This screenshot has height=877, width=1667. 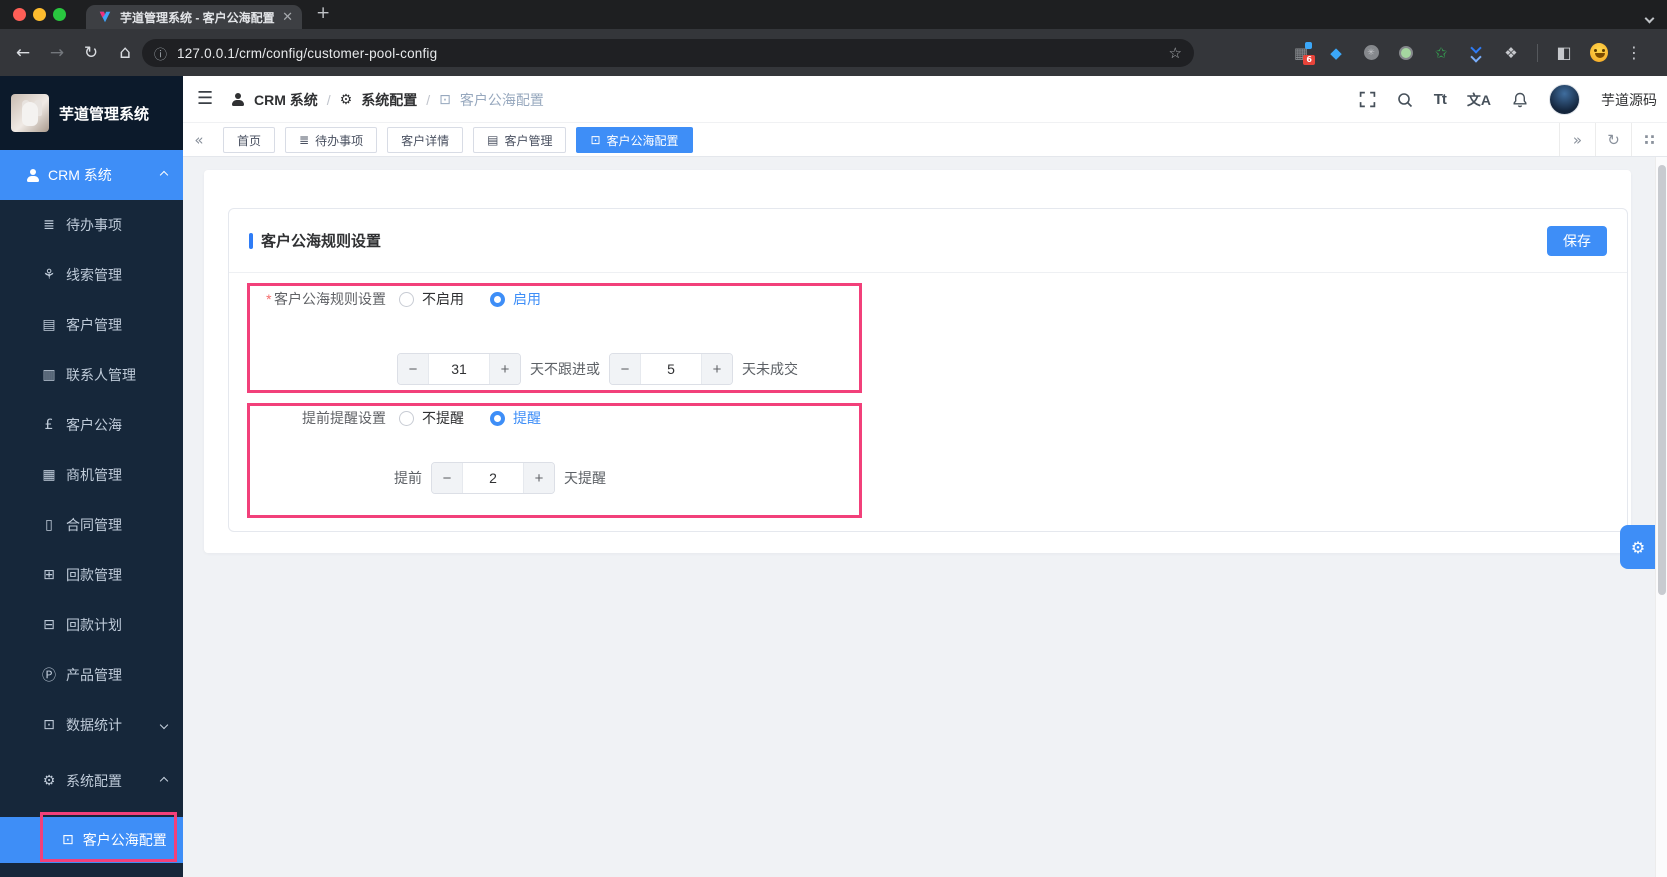 What do you see at coordinates (91, 52) in the screenshot?
I see `reload-icon: ↻` at bounding box center [91, 52].